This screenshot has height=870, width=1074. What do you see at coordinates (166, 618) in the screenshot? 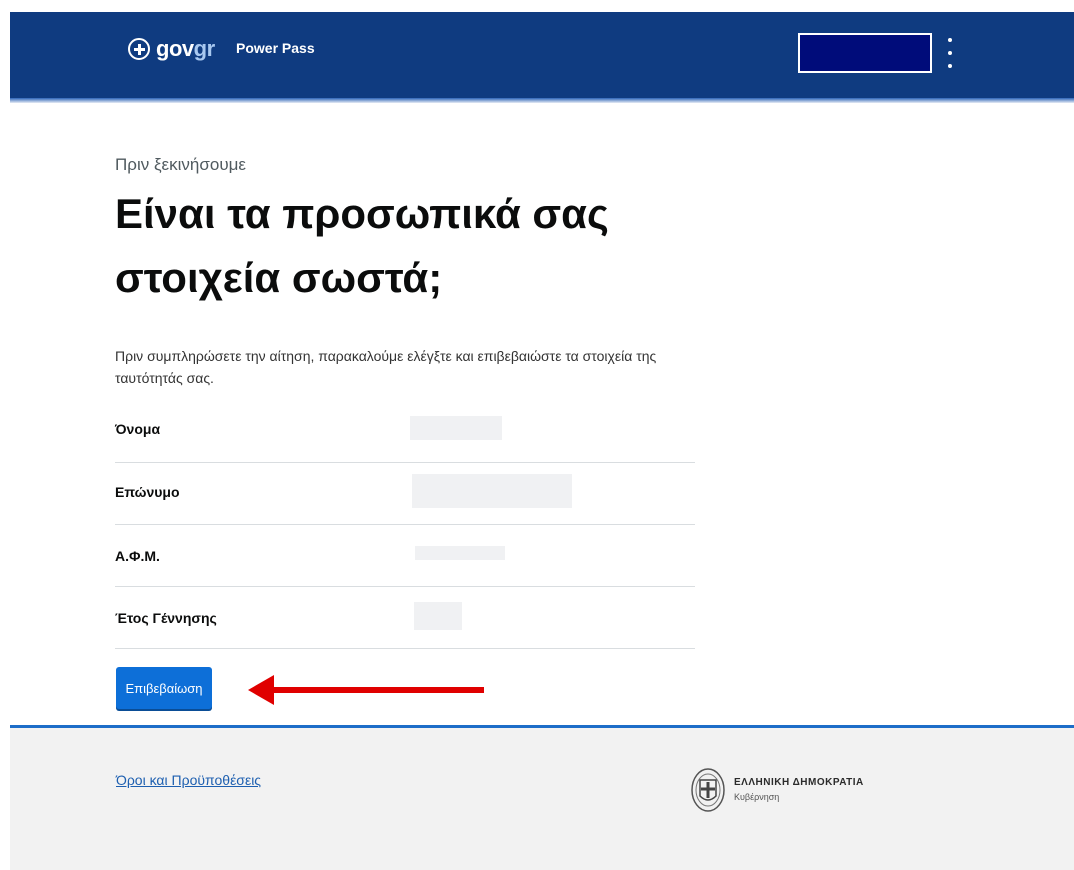
I see `field-label: Έτος Γέννησης` at bounding box center [166, 618].